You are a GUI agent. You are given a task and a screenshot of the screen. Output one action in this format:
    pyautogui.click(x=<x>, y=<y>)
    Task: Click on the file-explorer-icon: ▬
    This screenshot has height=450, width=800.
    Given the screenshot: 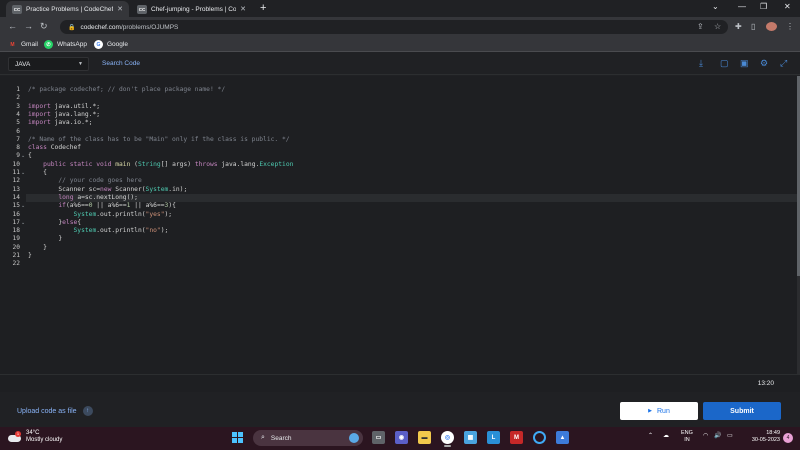 What is the action you would take?
    pyautogui.click(x=424, y=437)
    